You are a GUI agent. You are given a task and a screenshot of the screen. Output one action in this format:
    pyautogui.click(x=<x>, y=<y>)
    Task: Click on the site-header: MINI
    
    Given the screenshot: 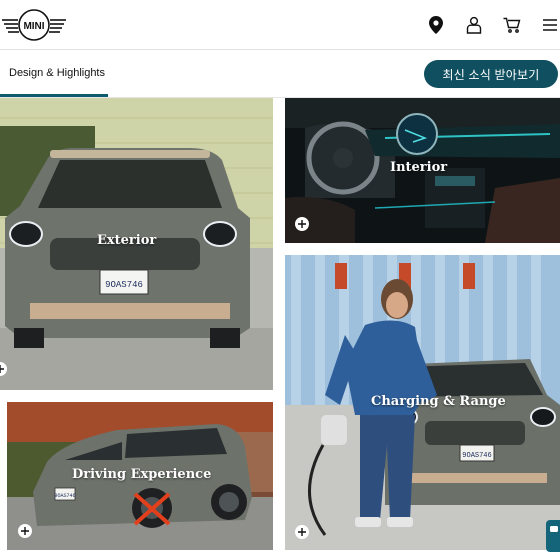 What is the action you would take?
    pyautogui.click(x=280, y=25)
    